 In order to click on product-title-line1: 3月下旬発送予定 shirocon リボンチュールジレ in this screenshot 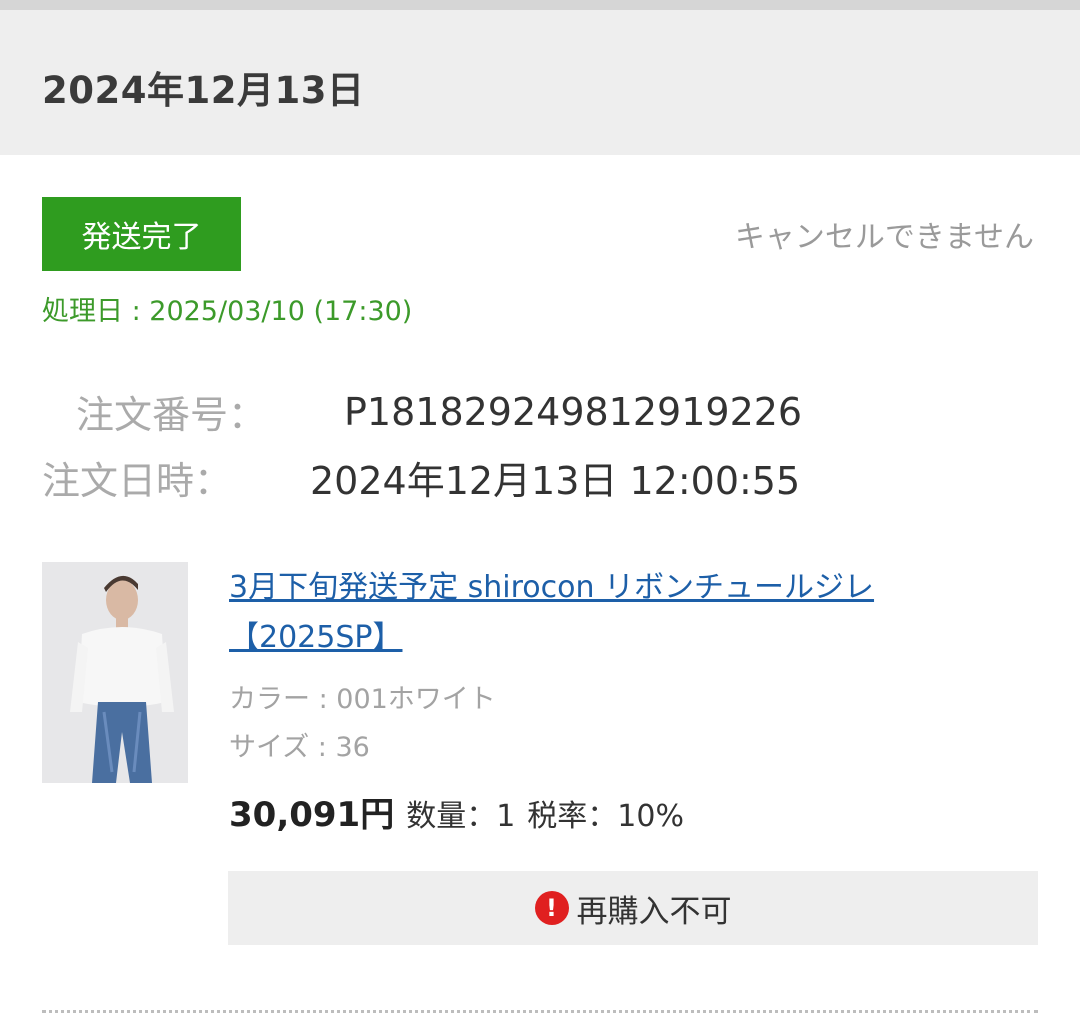, I will do `click(599, 588)`.